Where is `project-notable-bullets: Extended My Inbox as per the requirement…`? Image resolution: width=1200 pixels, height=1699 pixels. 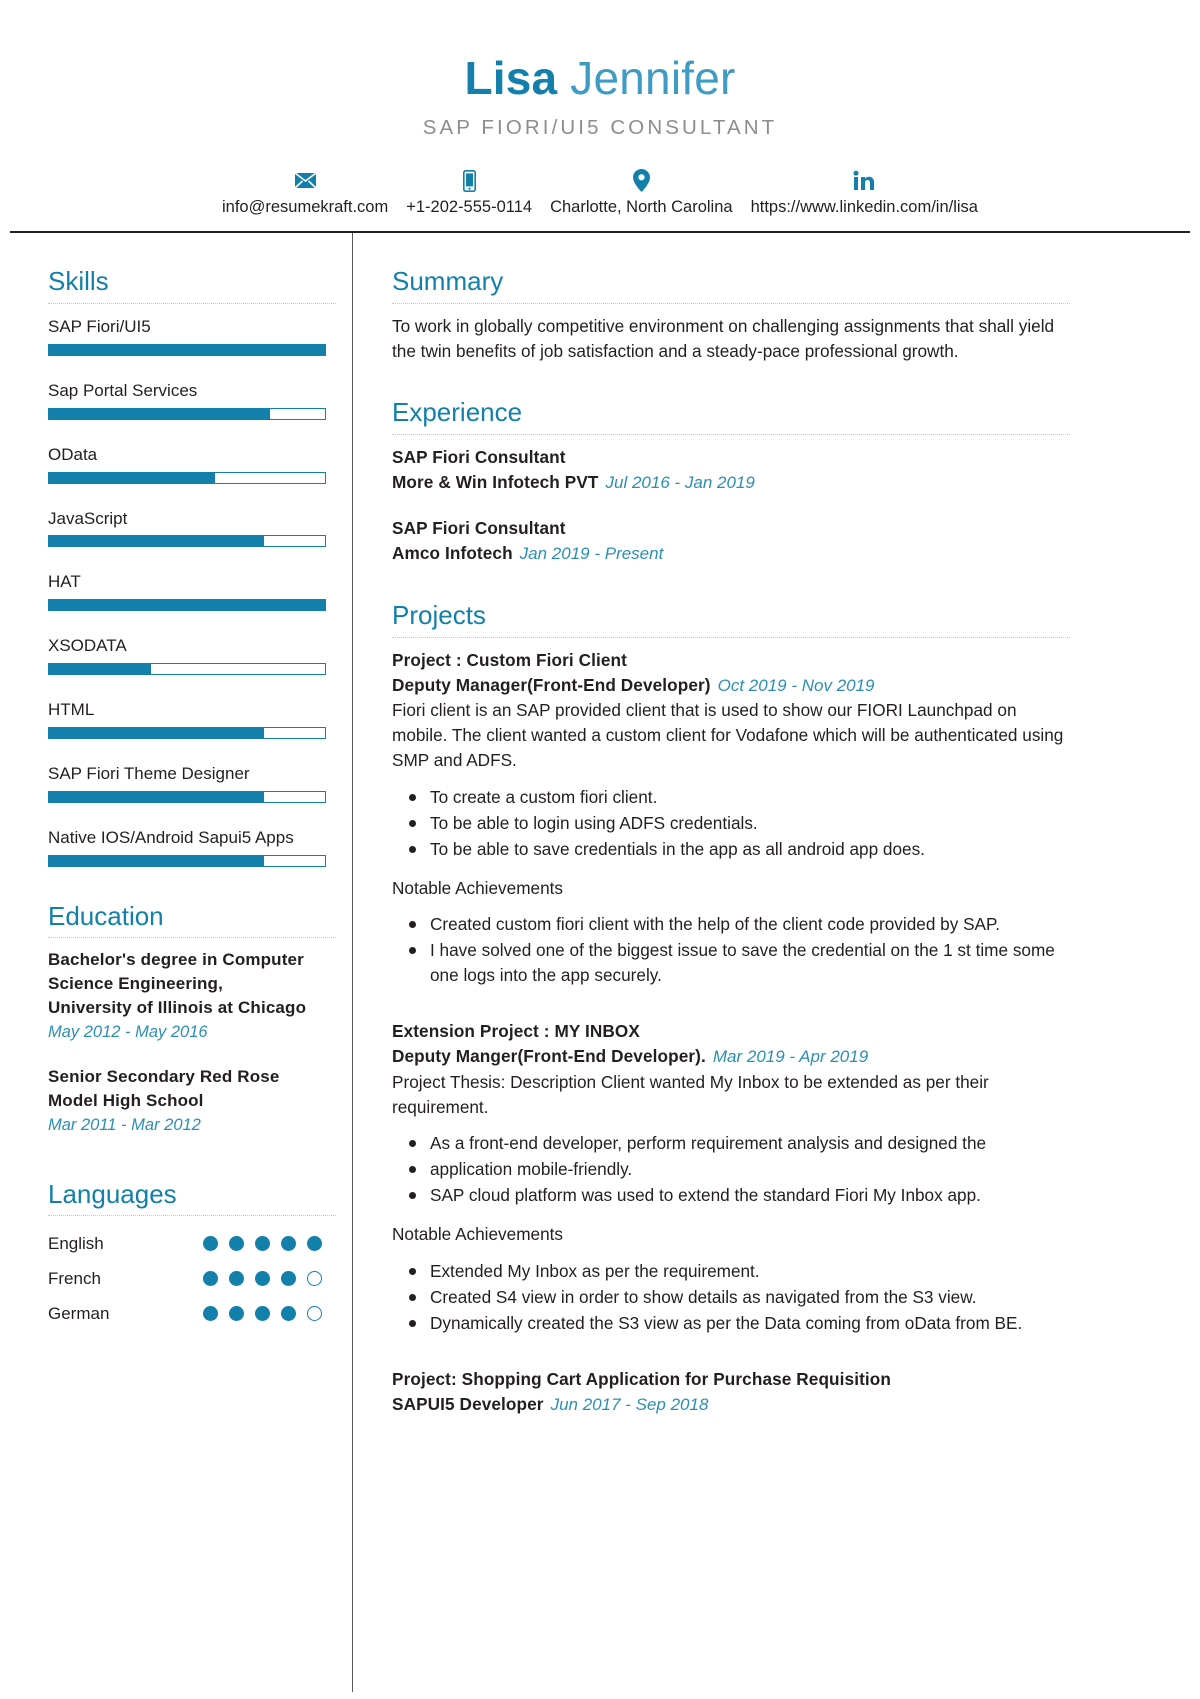 project-notable-bullets: Extended My Inbox as per the requirement… is located at coordinates (731, 1297).